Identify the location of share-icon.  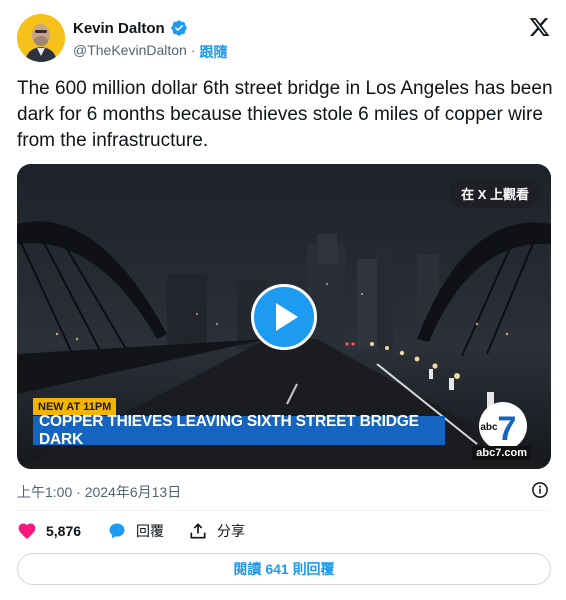
(198, 531).